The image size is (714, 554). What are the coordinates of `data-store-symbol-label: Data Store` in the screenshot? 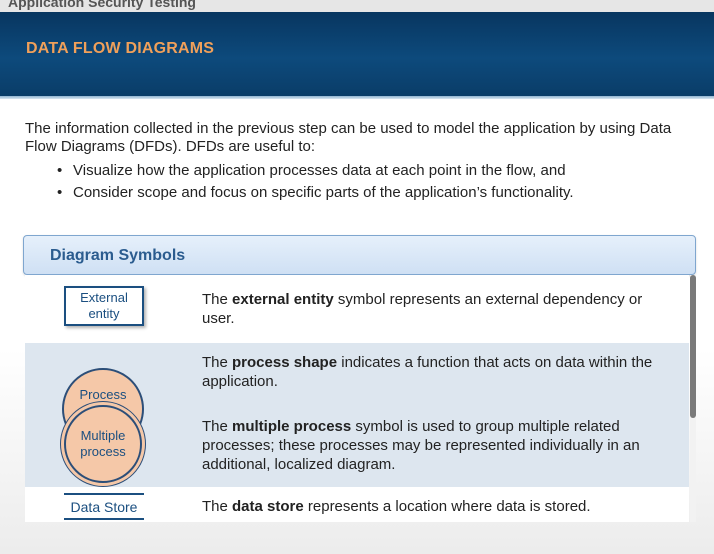 It's located at (104, 506).